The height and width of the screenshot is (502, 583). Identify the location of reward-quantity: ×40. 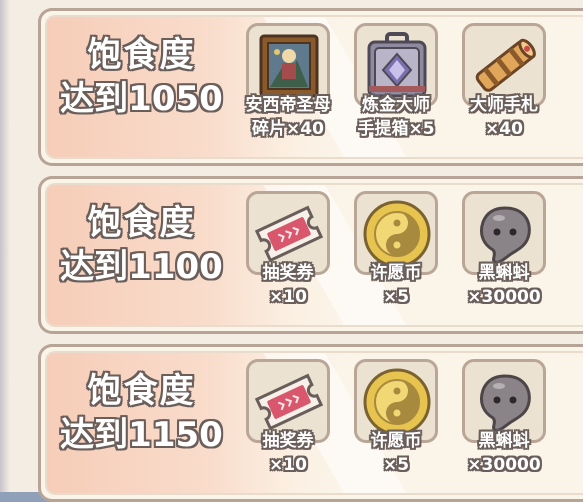
(504, 129).